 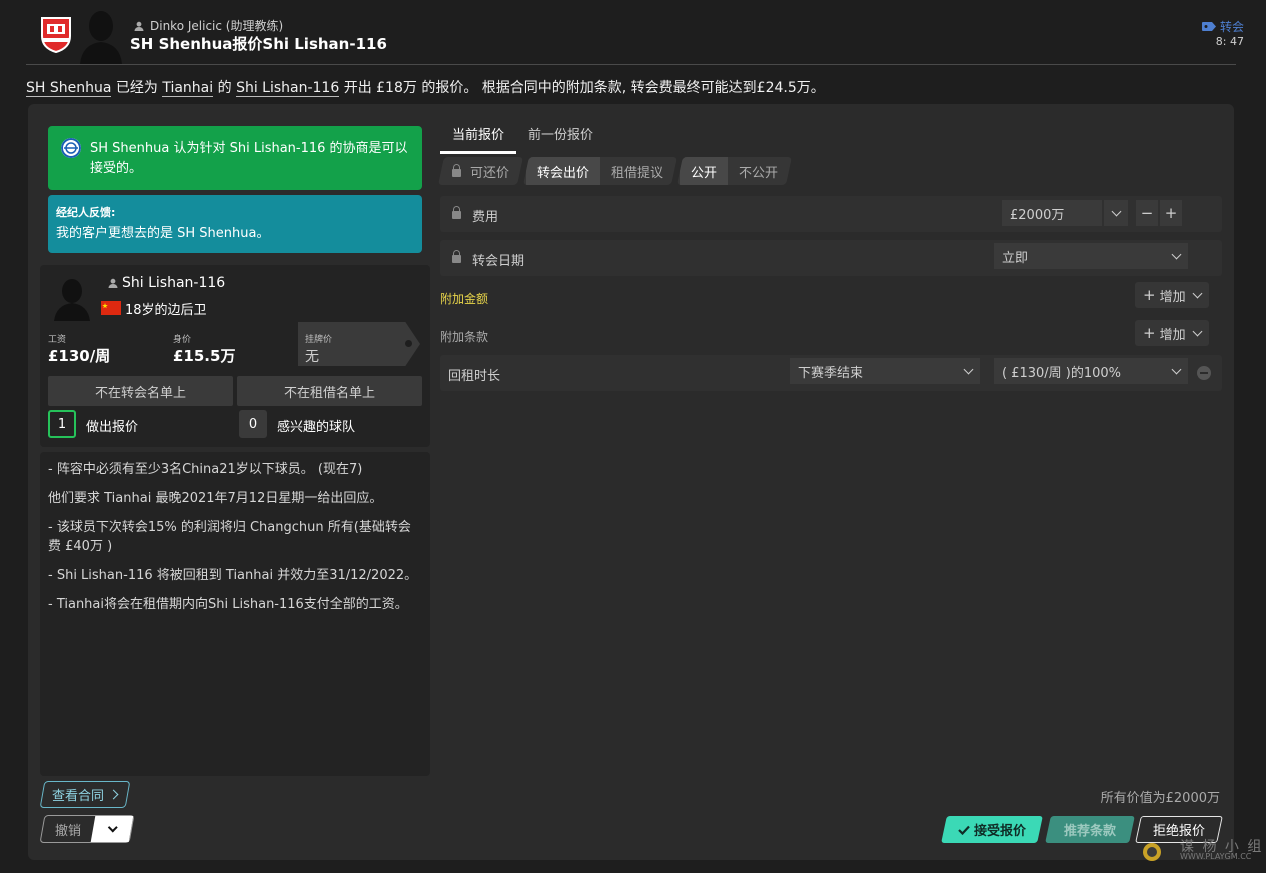 I want to click on interested-label: 感兴趣的球队, so click(x=316, y=425).